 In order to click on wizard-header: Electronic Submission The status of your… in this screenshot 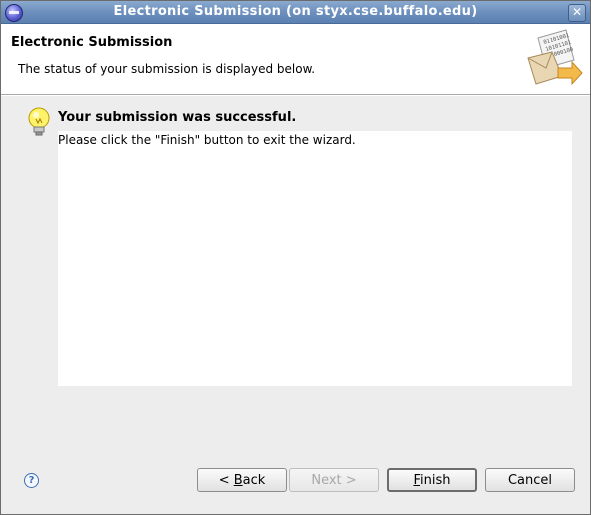, I will do `click(295, 59)`.